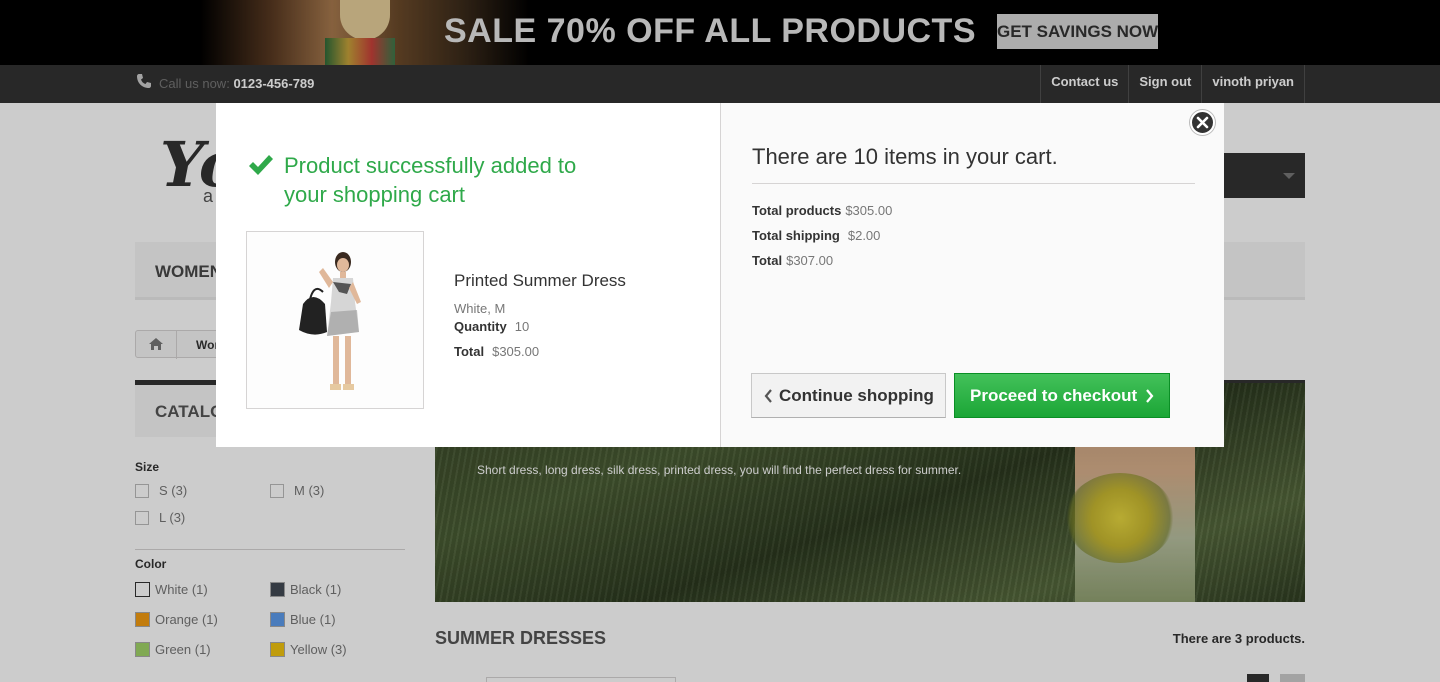  What do you see at coordinates (767, 260) in the screenshot?
I see `cart-total-label: Total` at bounding box center [767, 260].